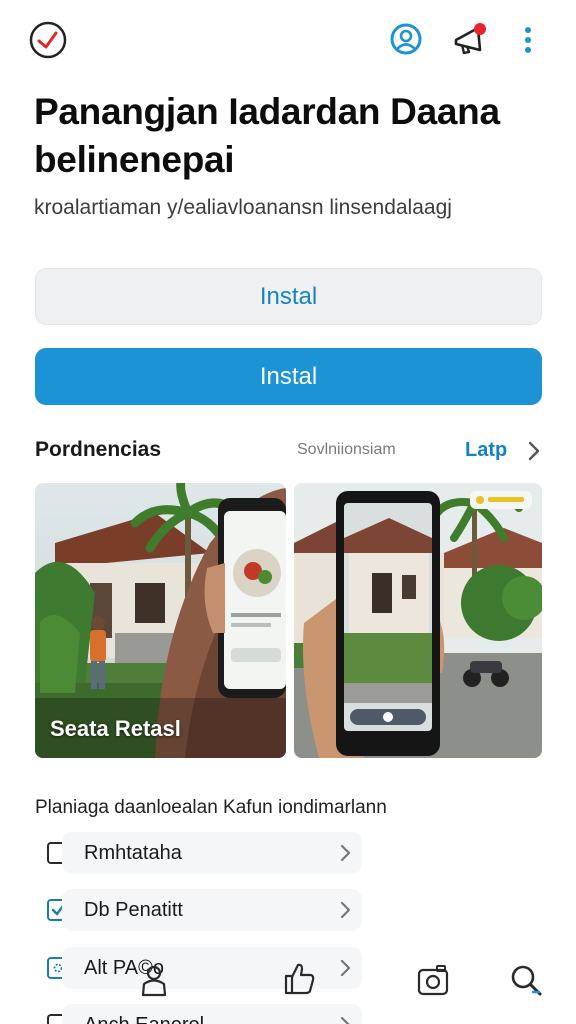  I want to click on recommendation-card: Seata Retasl, so click(160, 620).